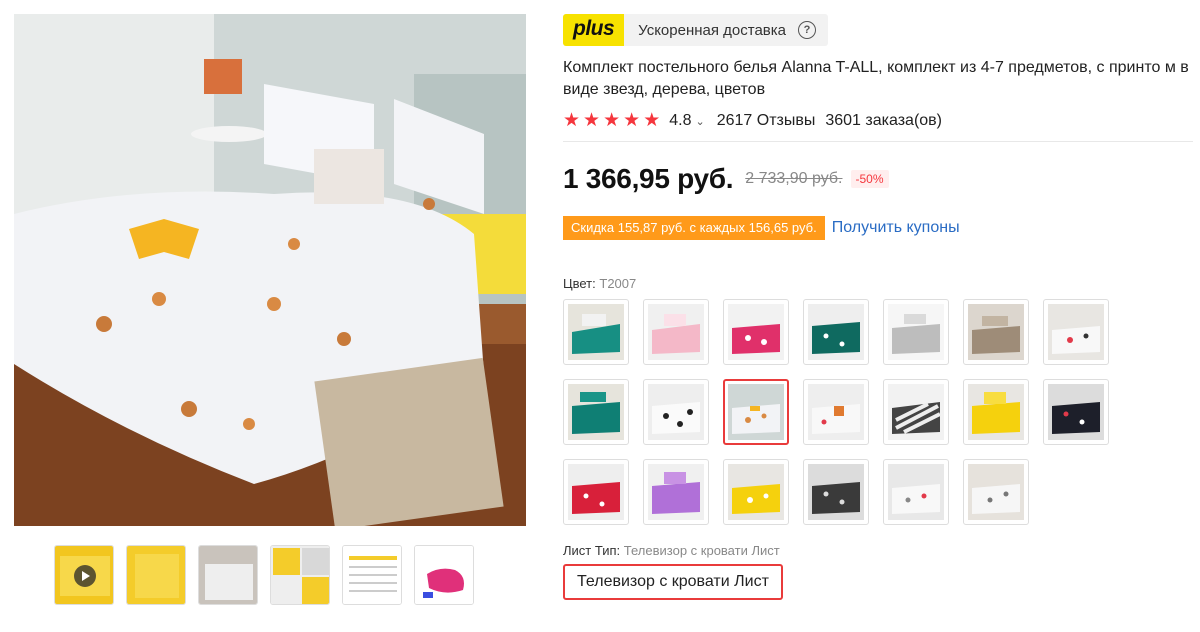 This screenshot has height=632, width=1200. I want to click on sheet-type-value: Телевизор с кровати Лист, so click(701, 550).